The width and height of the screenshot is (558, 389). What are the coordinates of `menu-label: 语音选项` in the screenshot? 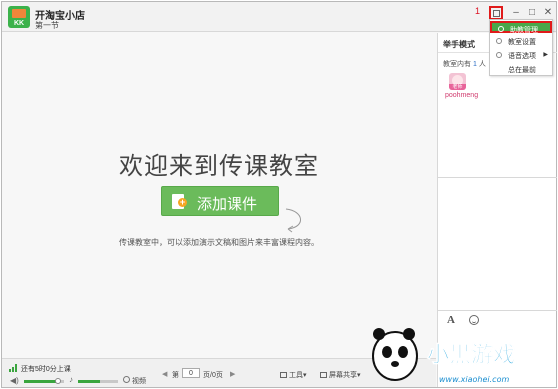 It's located at (522, 56).